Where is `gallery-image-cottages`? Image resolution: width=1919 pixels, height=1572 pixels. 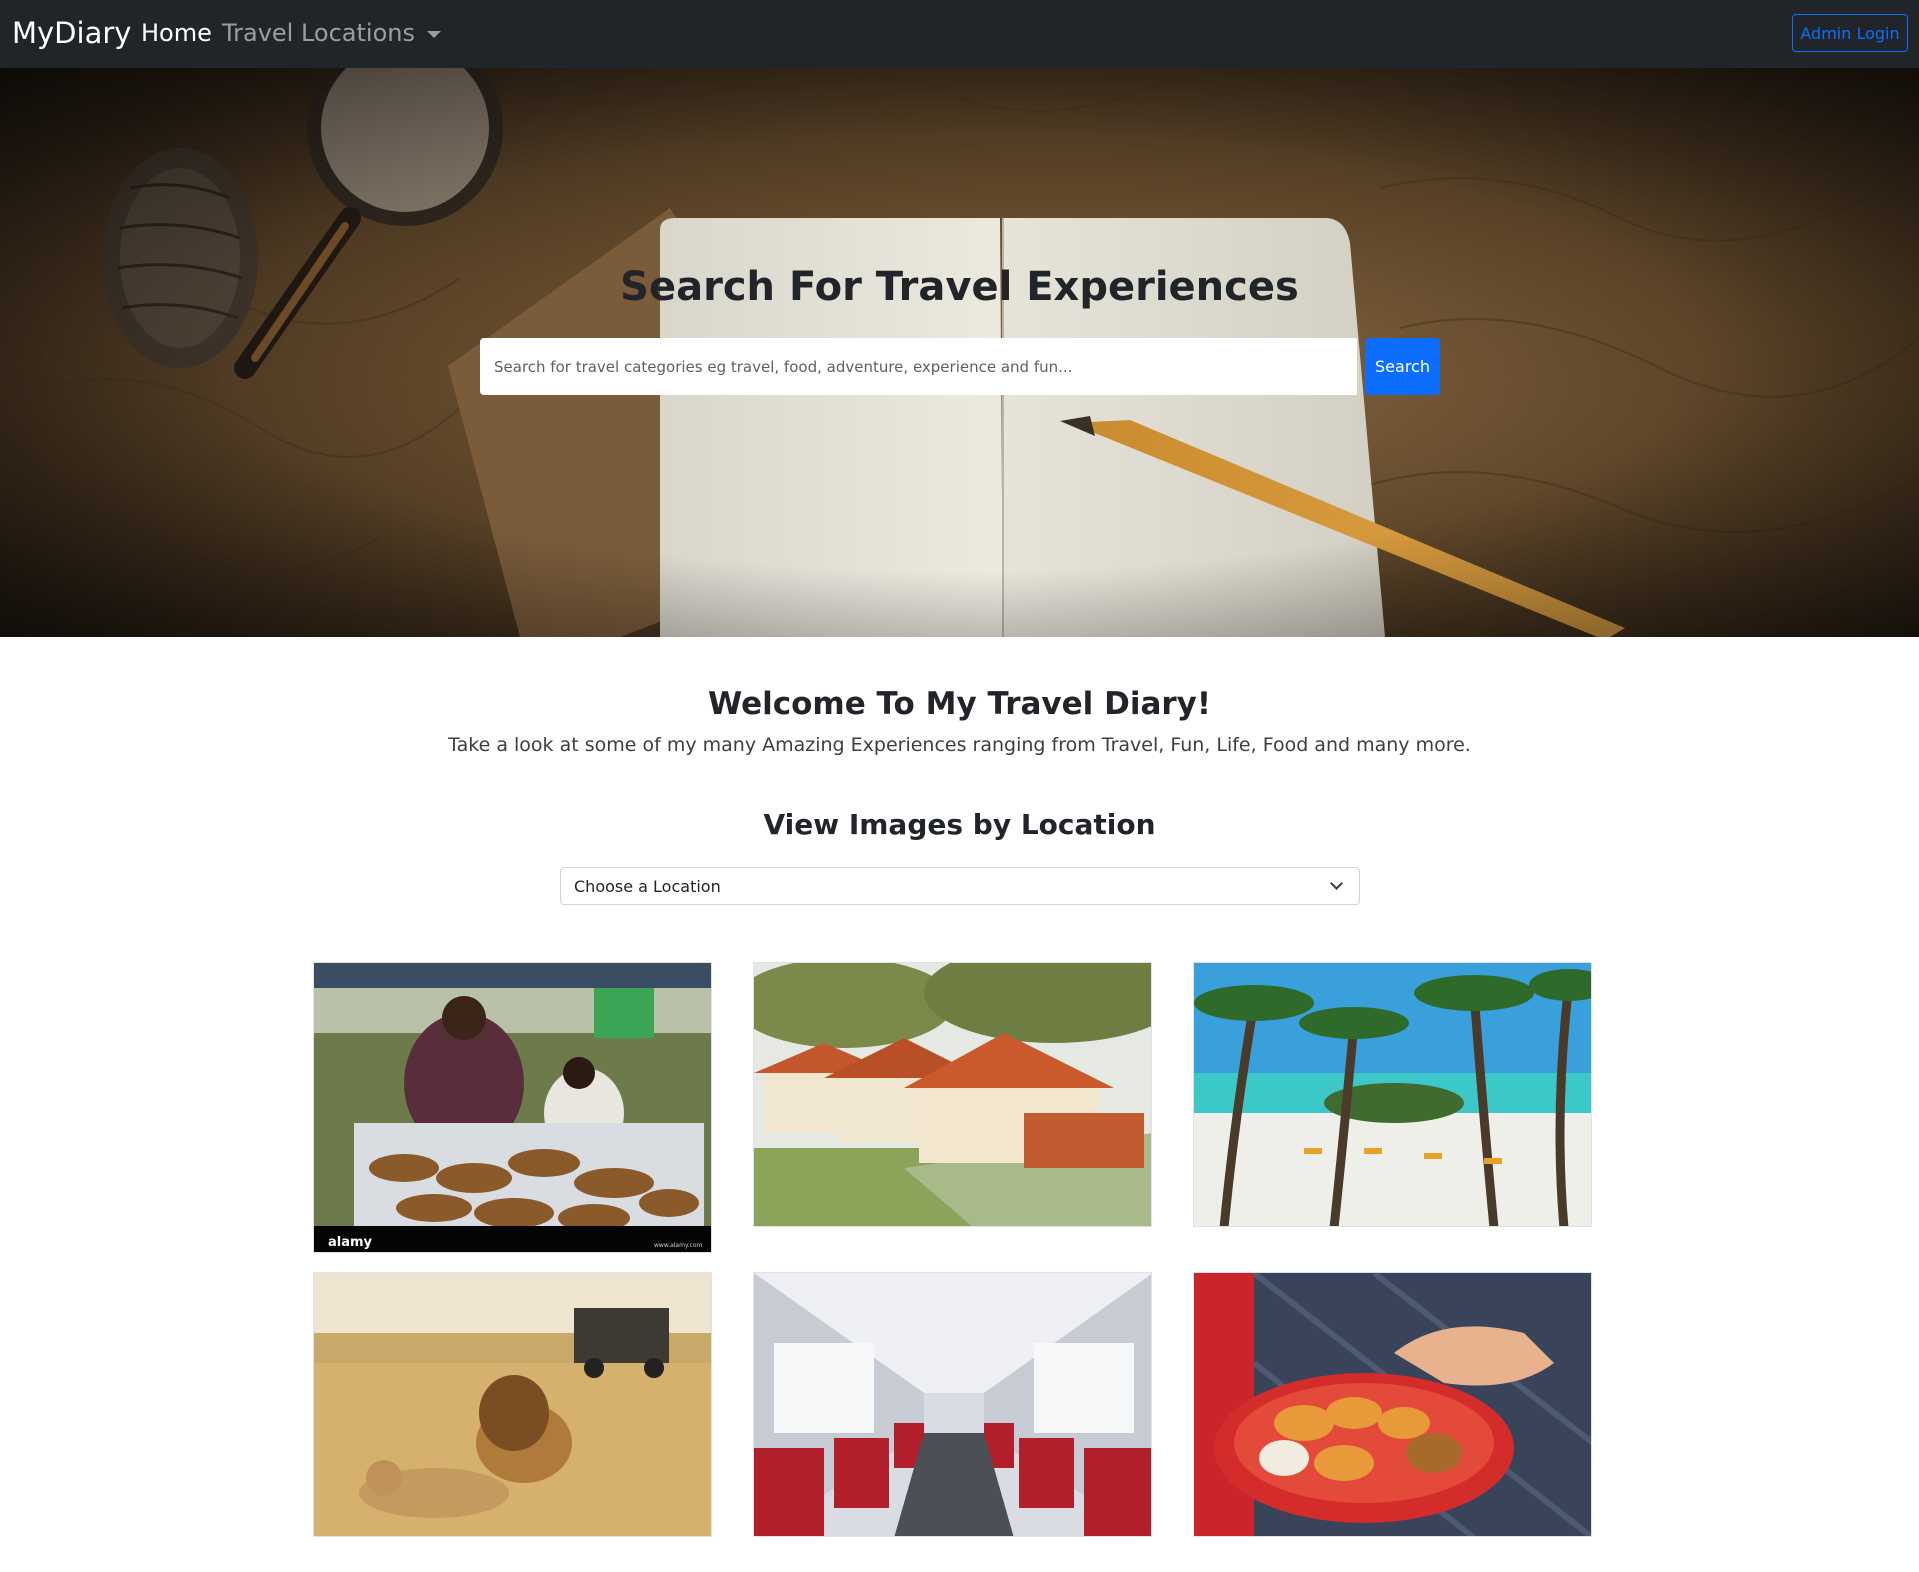 gallery-image-cottages is located at coordinates (952, 1094).